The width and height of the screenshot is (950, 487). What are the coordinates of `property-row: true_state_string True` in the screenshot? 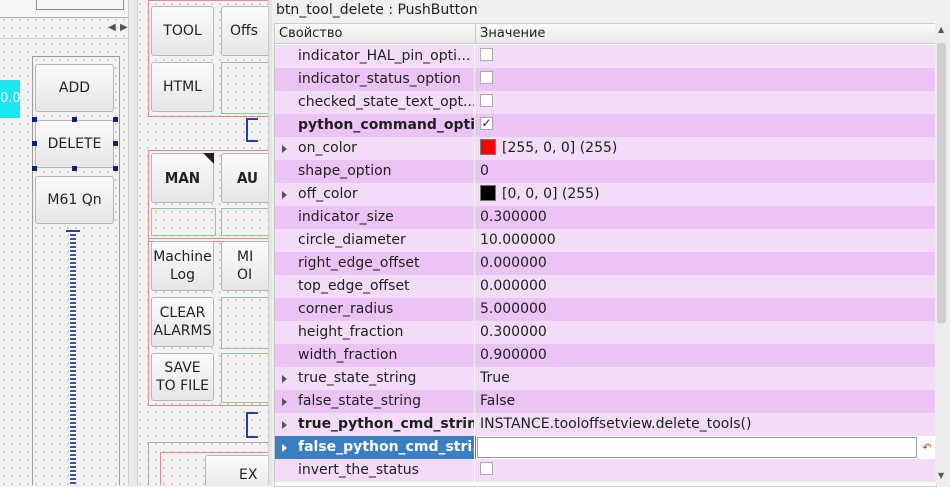 It's located at (605, 378).